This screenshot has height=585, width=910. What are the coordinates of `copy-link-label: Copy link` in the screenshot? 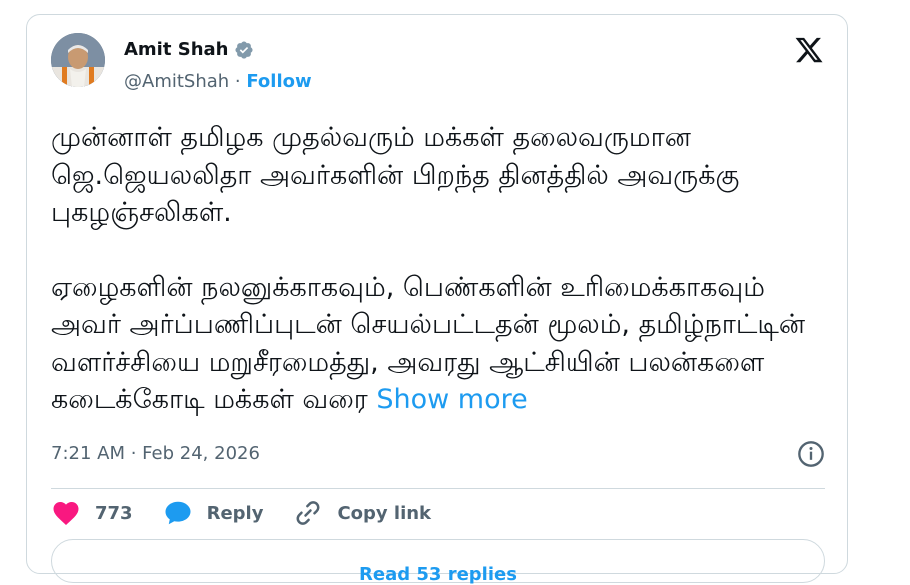 It's located at (384, 513).